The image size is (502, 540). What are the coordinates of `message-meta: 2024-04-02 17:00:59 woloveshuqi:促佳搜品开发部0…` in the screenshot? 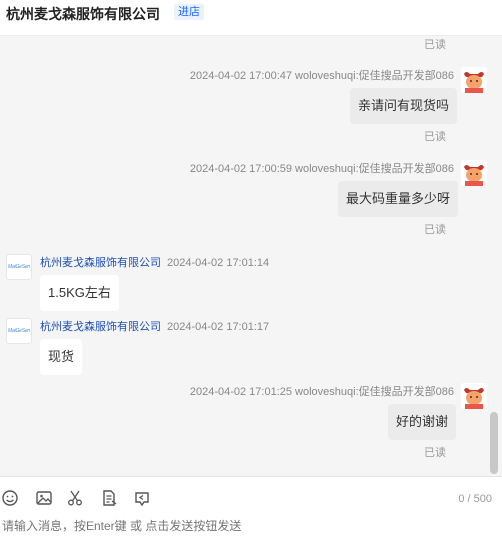 It's located at (321, 169).